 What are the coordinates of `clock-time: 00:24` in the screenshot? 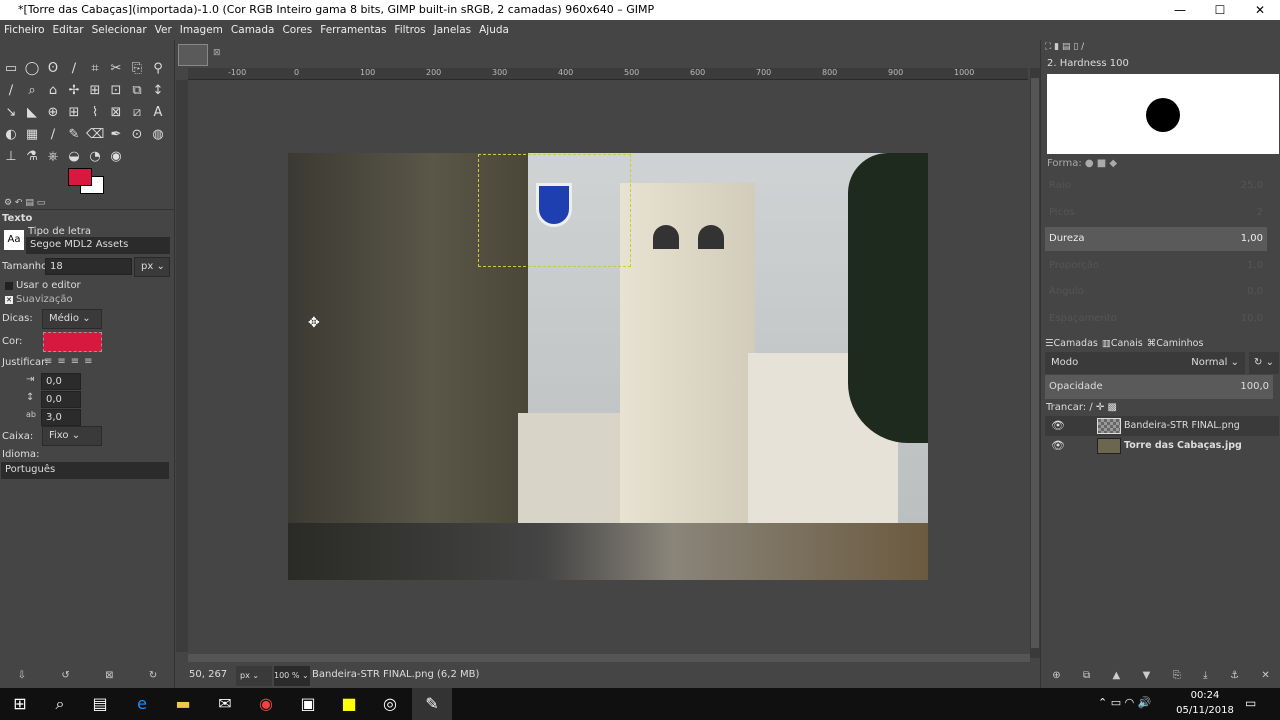 It's located at (1205, 695).